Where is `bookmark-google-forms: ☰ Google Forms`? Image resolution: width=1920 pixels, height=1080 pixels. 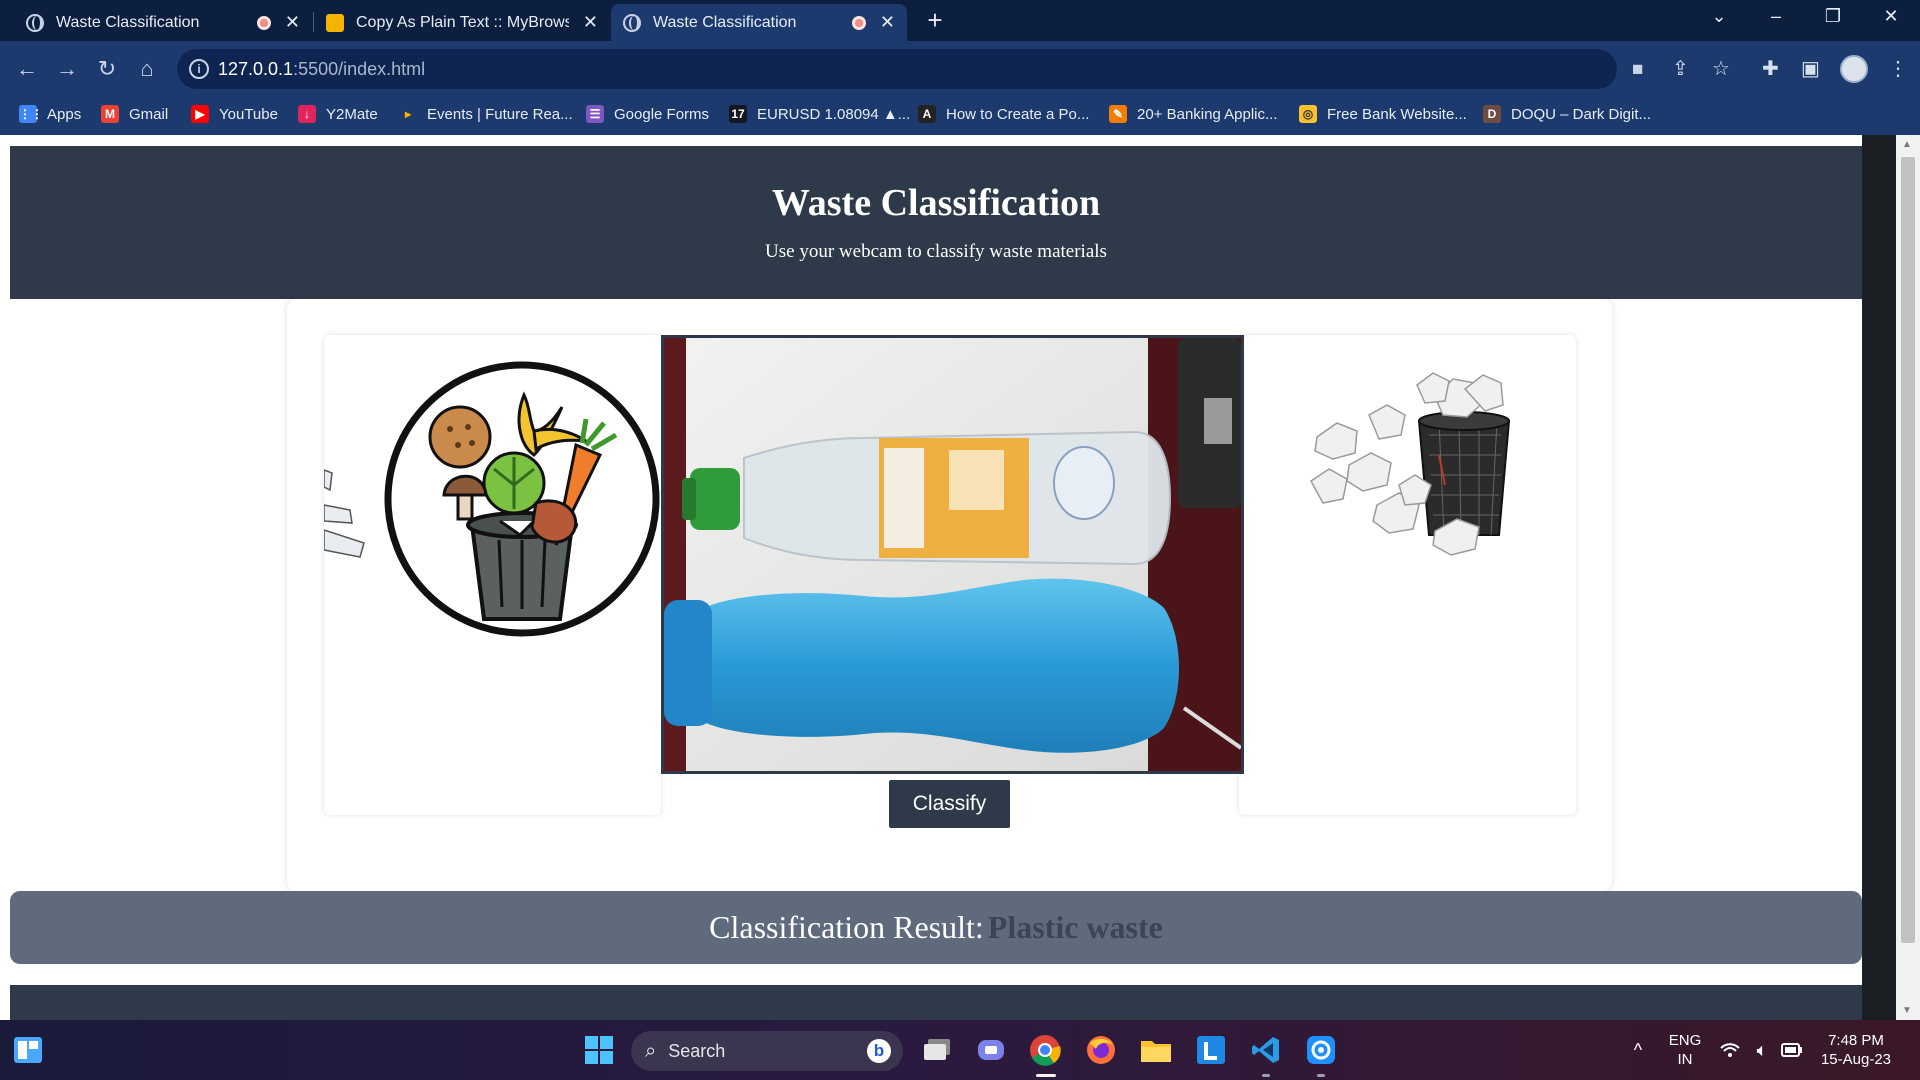
bookmark-google-forms: ☰ Google Forms is located at coordinates (647, 114).